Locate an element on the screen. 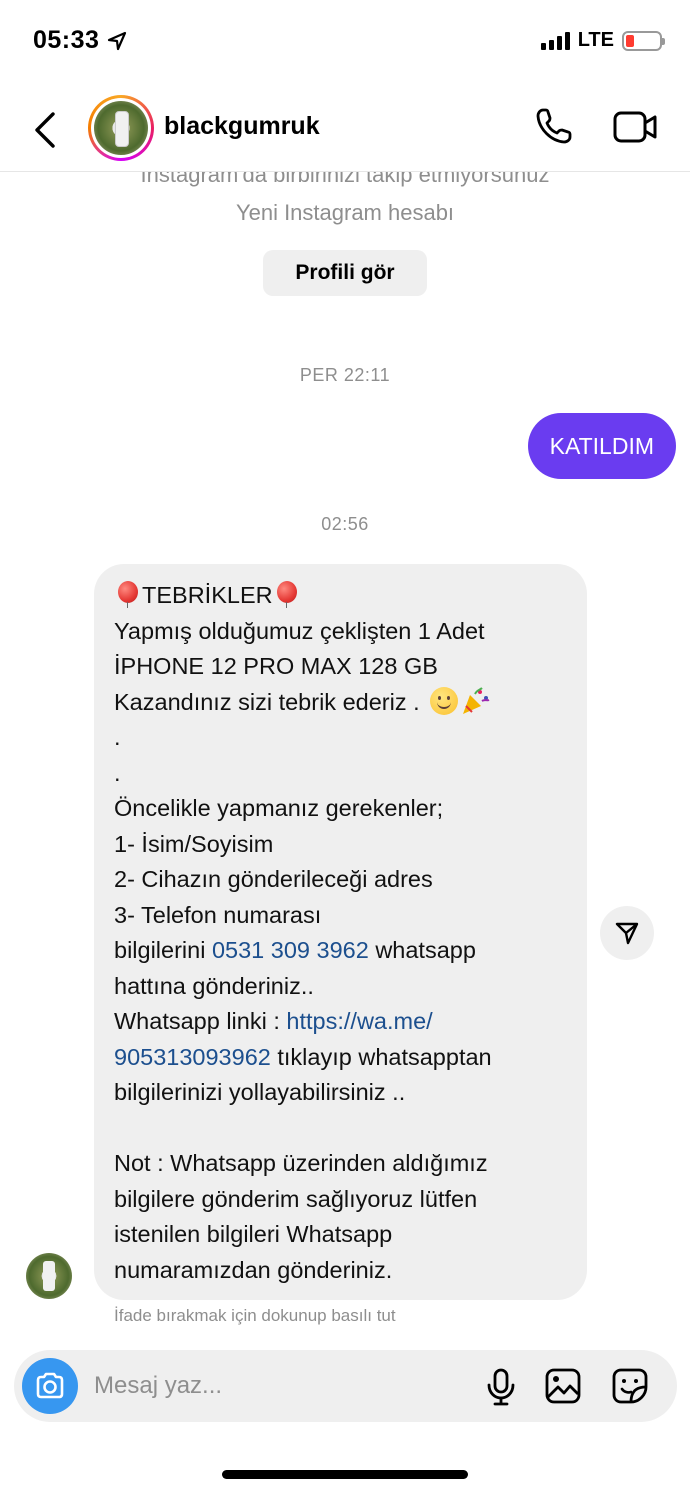  view-profile-button: Profili gör is located at coordinates (345, 273).